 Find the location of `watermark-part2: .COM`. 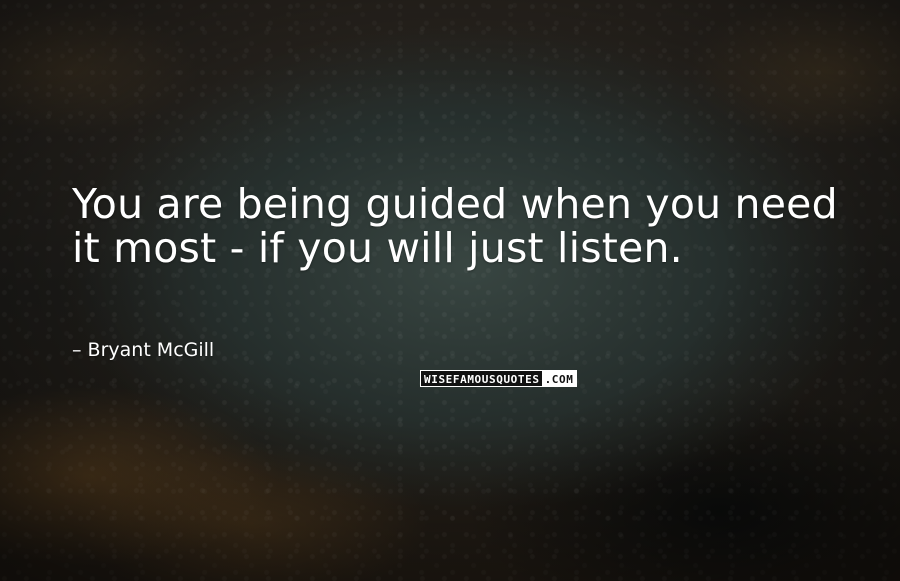

watermark-part2: .COM is located at coordinates (559, 378).